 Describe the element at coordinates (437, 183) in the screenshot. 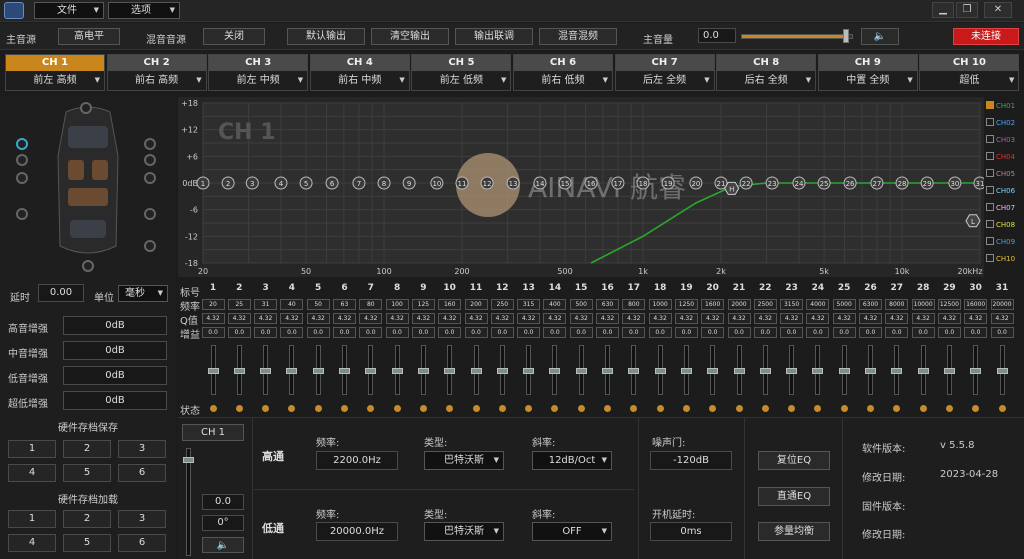

I see `eq-band-point: 10` at that location.